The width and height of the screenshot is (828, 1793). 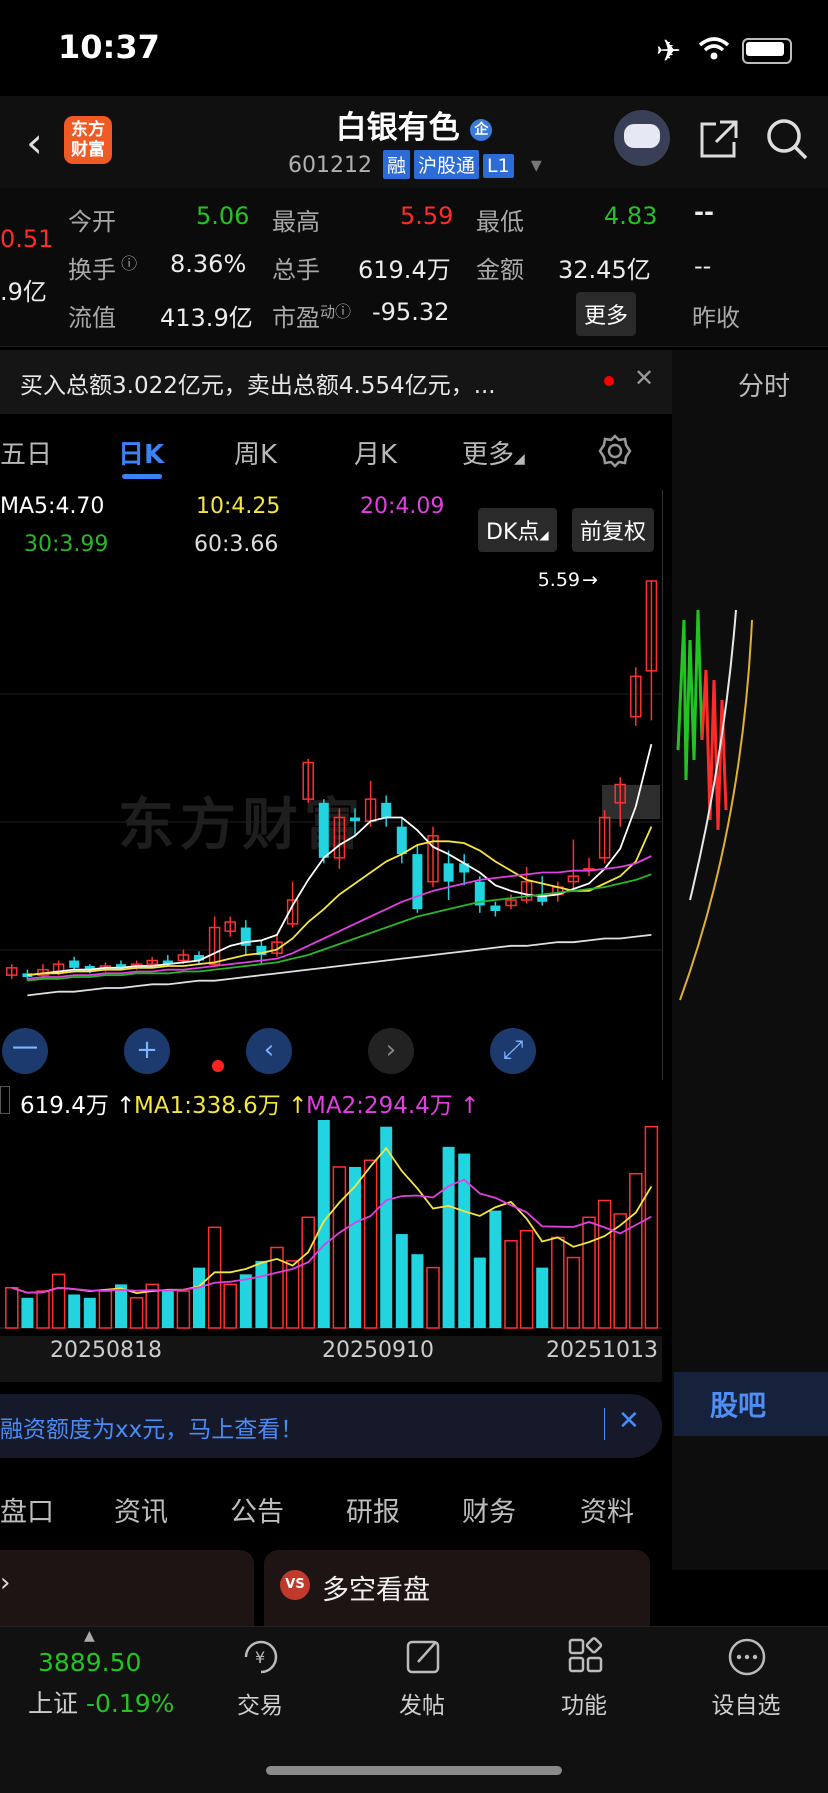 What do you see at coordinates (5, 1100) in the screenshot?
I see `volume-indicator-icon` at bounding box center [5, 1100].